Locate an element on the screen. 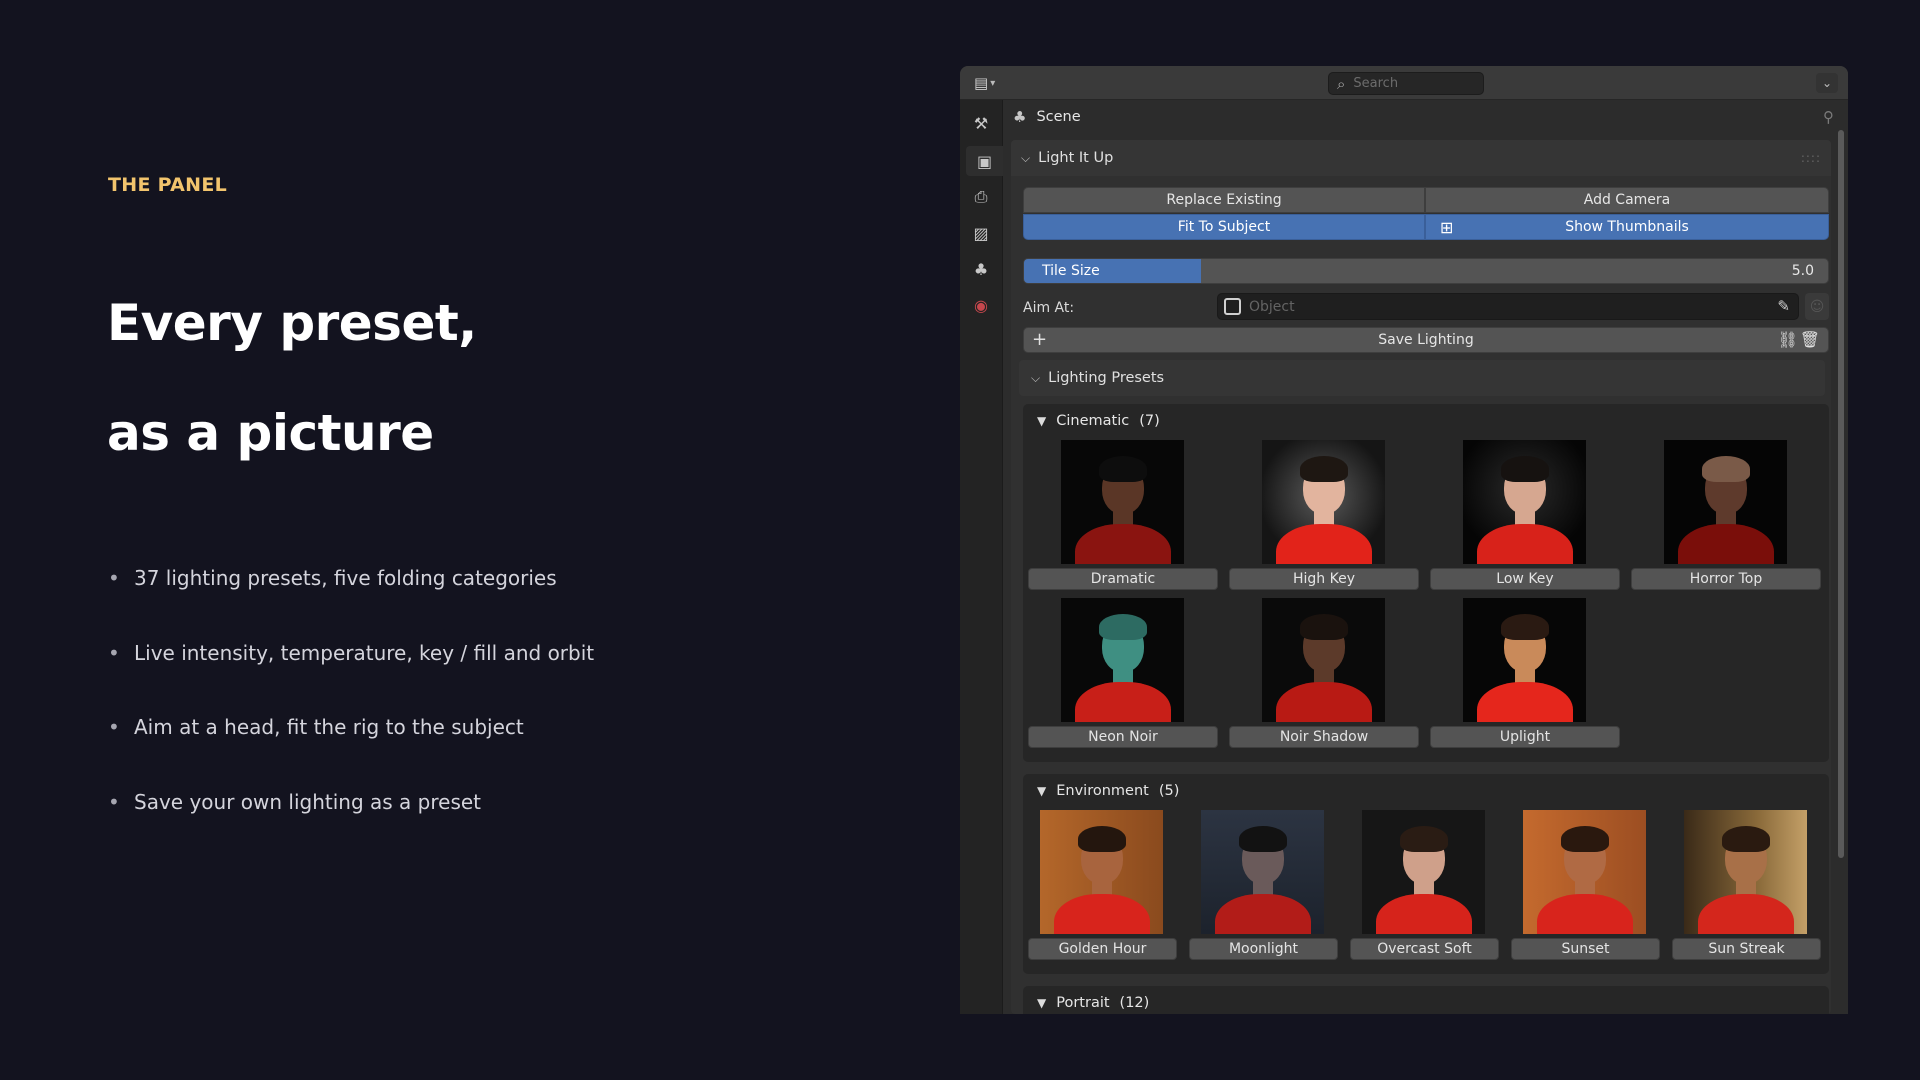 The height and width of the screenshot is (1080, 1920). grid-icon: ⊞ is located at coordinates (1447, 227).